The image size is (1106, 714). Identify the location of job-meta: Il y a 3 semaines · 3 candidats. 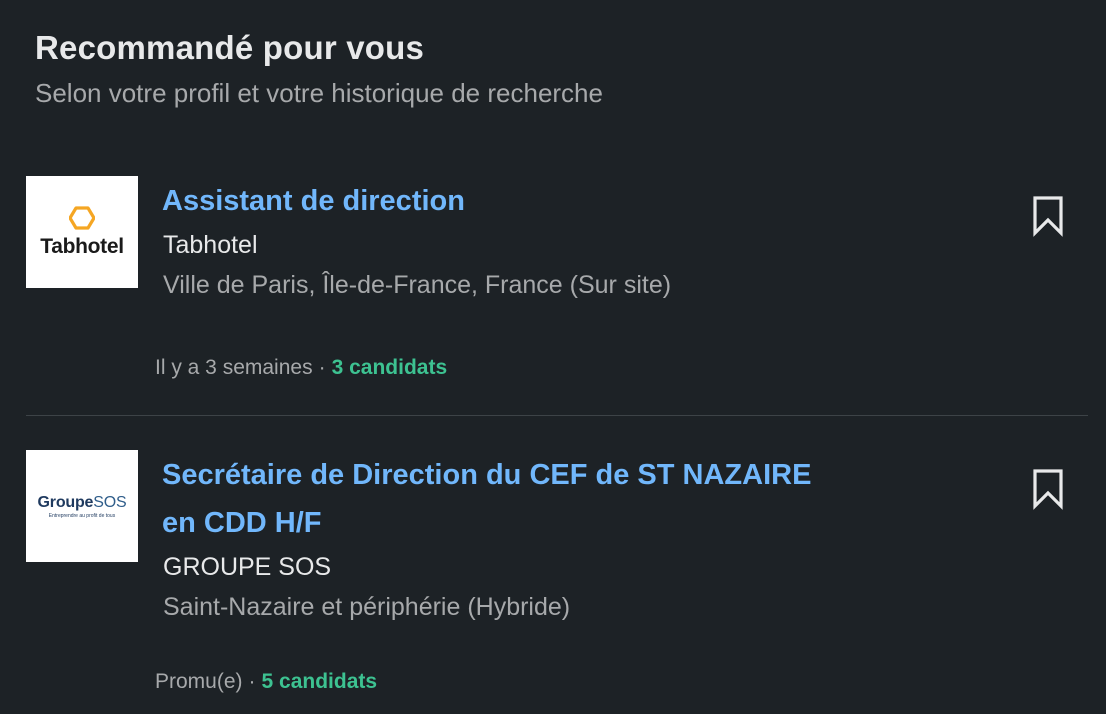
(301, 368).